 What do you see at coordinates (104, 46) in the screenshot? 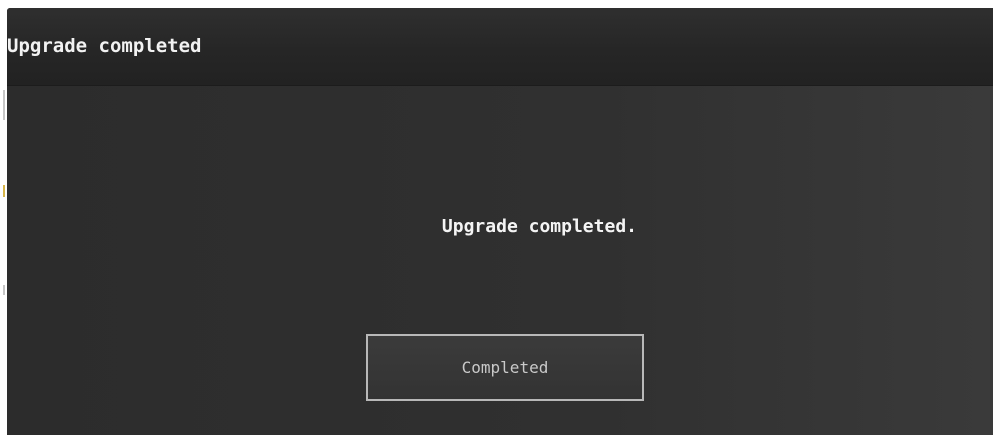
I see `dialog-title: Upgrade completed` at bounding box center [104, 46].